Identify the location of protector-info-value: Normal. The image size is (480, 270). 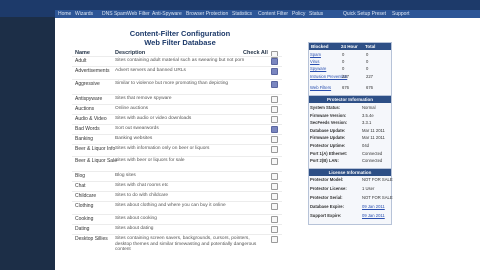
(369, 107).